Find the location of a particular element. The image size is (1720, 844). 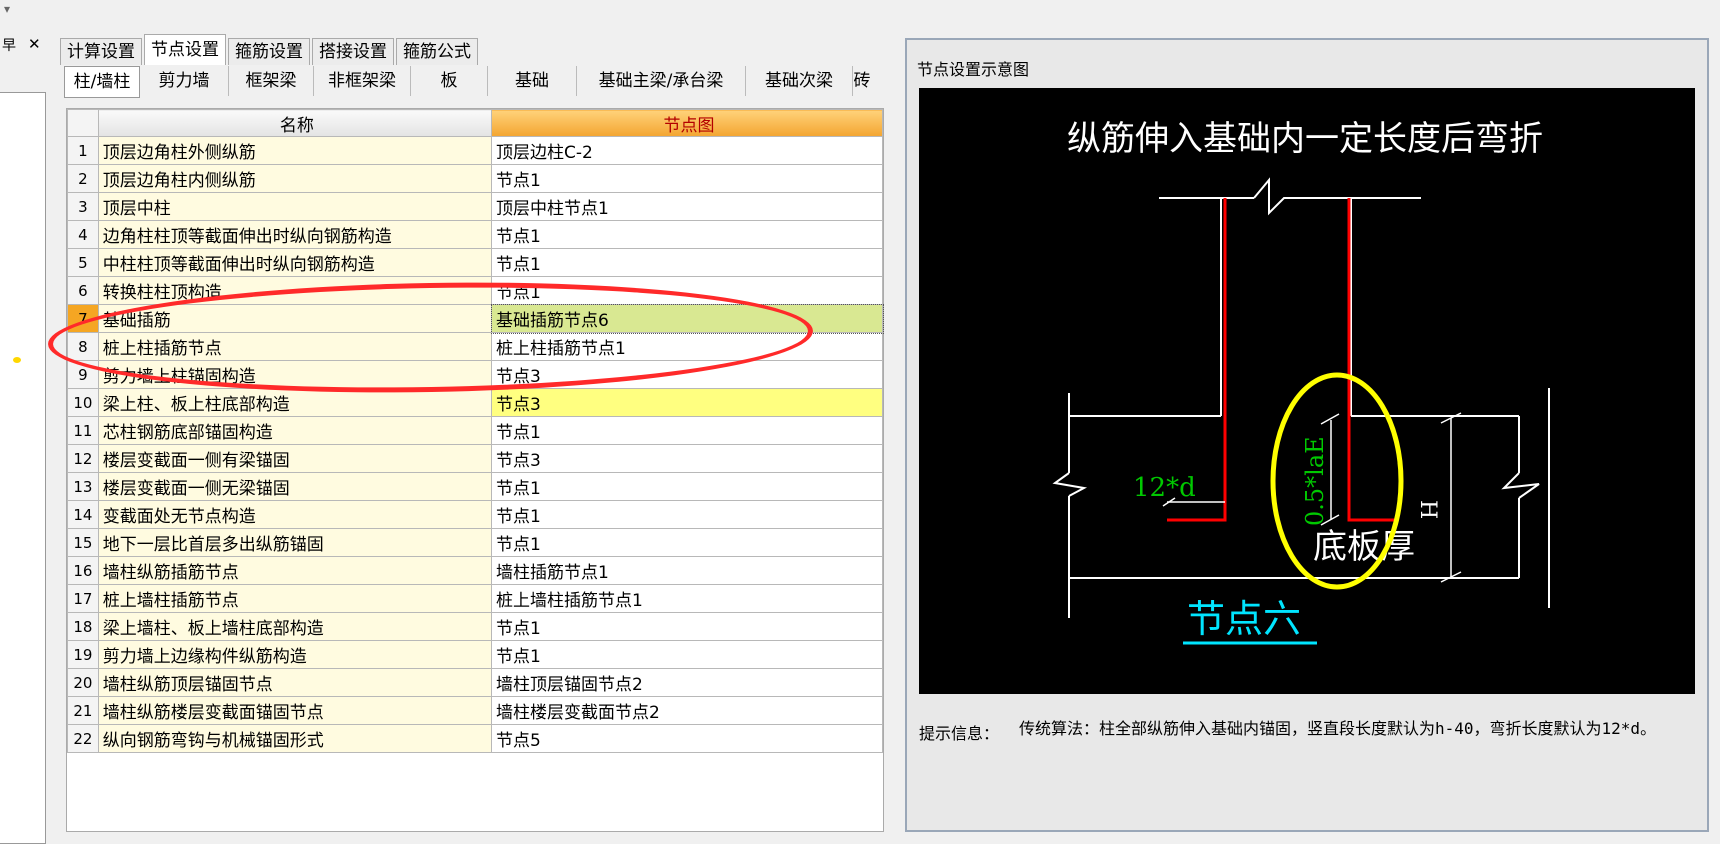

dropdown-arrow-icon: ▾ is located at coordinates (7, 9).